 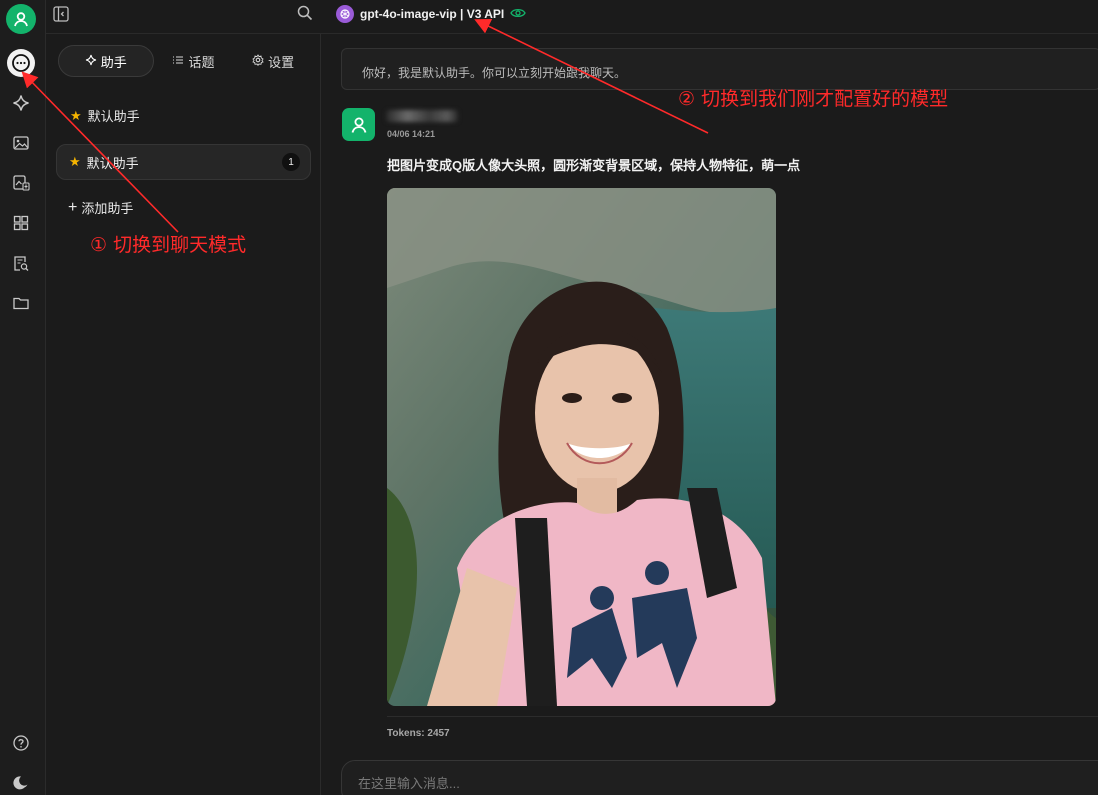 I want to click on add-assistant-label: 添加助手, so click(x=107, y=208).